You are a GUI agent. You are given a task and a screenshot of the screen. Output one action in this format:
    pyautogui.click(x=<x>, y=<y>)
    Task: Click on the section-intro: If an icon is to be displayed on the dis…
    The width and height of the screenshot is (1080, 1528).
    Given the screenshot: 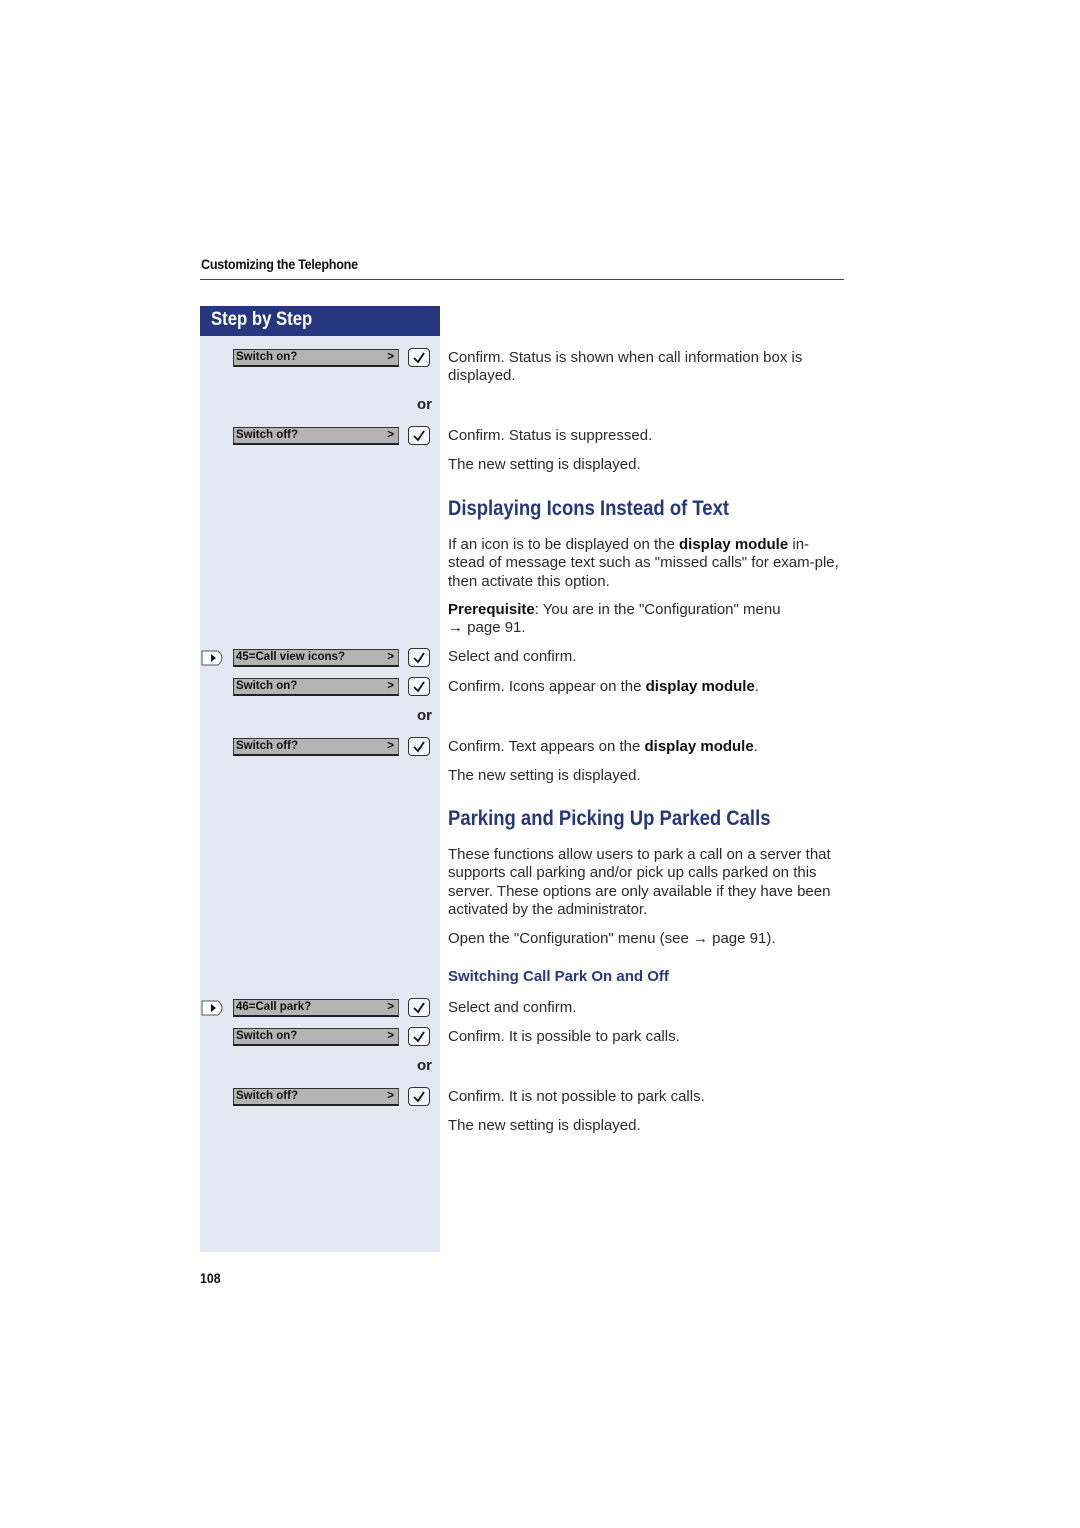 What is the action you would take?
    pyautogui.click(x=646, y=563)
    